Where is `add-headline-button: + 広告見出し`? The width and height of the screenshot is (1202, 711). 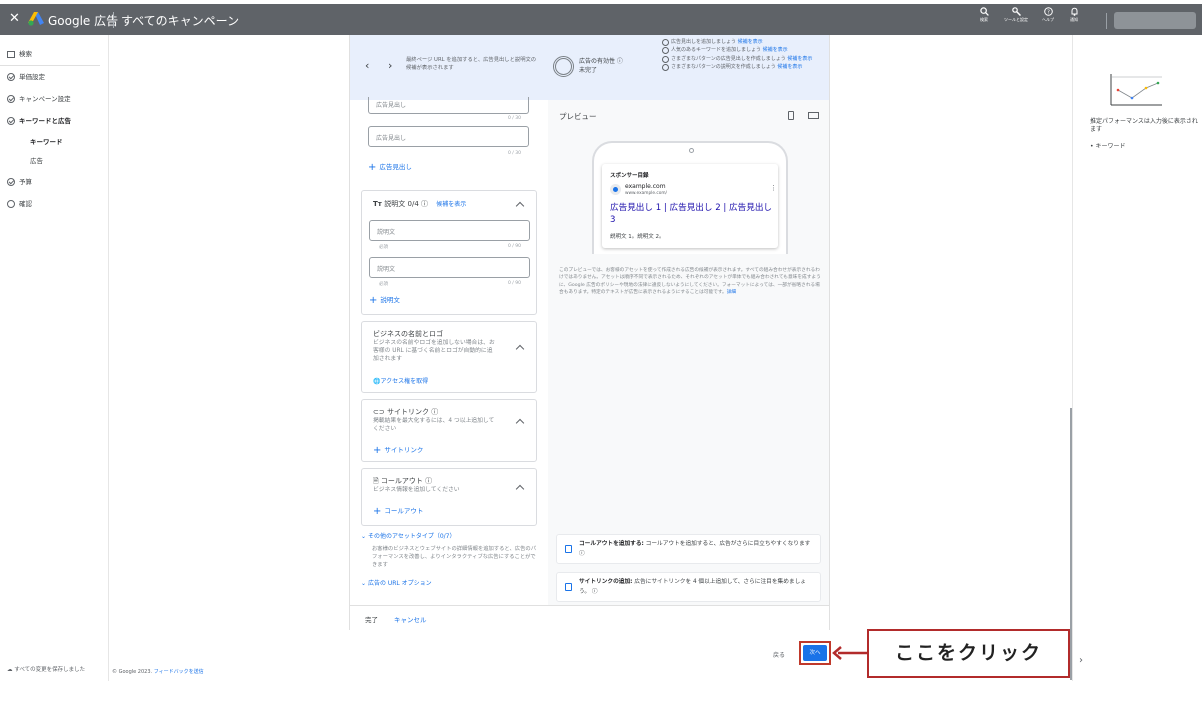
add-headline-button: + 広告見出し is located at coordinates (390, 167).